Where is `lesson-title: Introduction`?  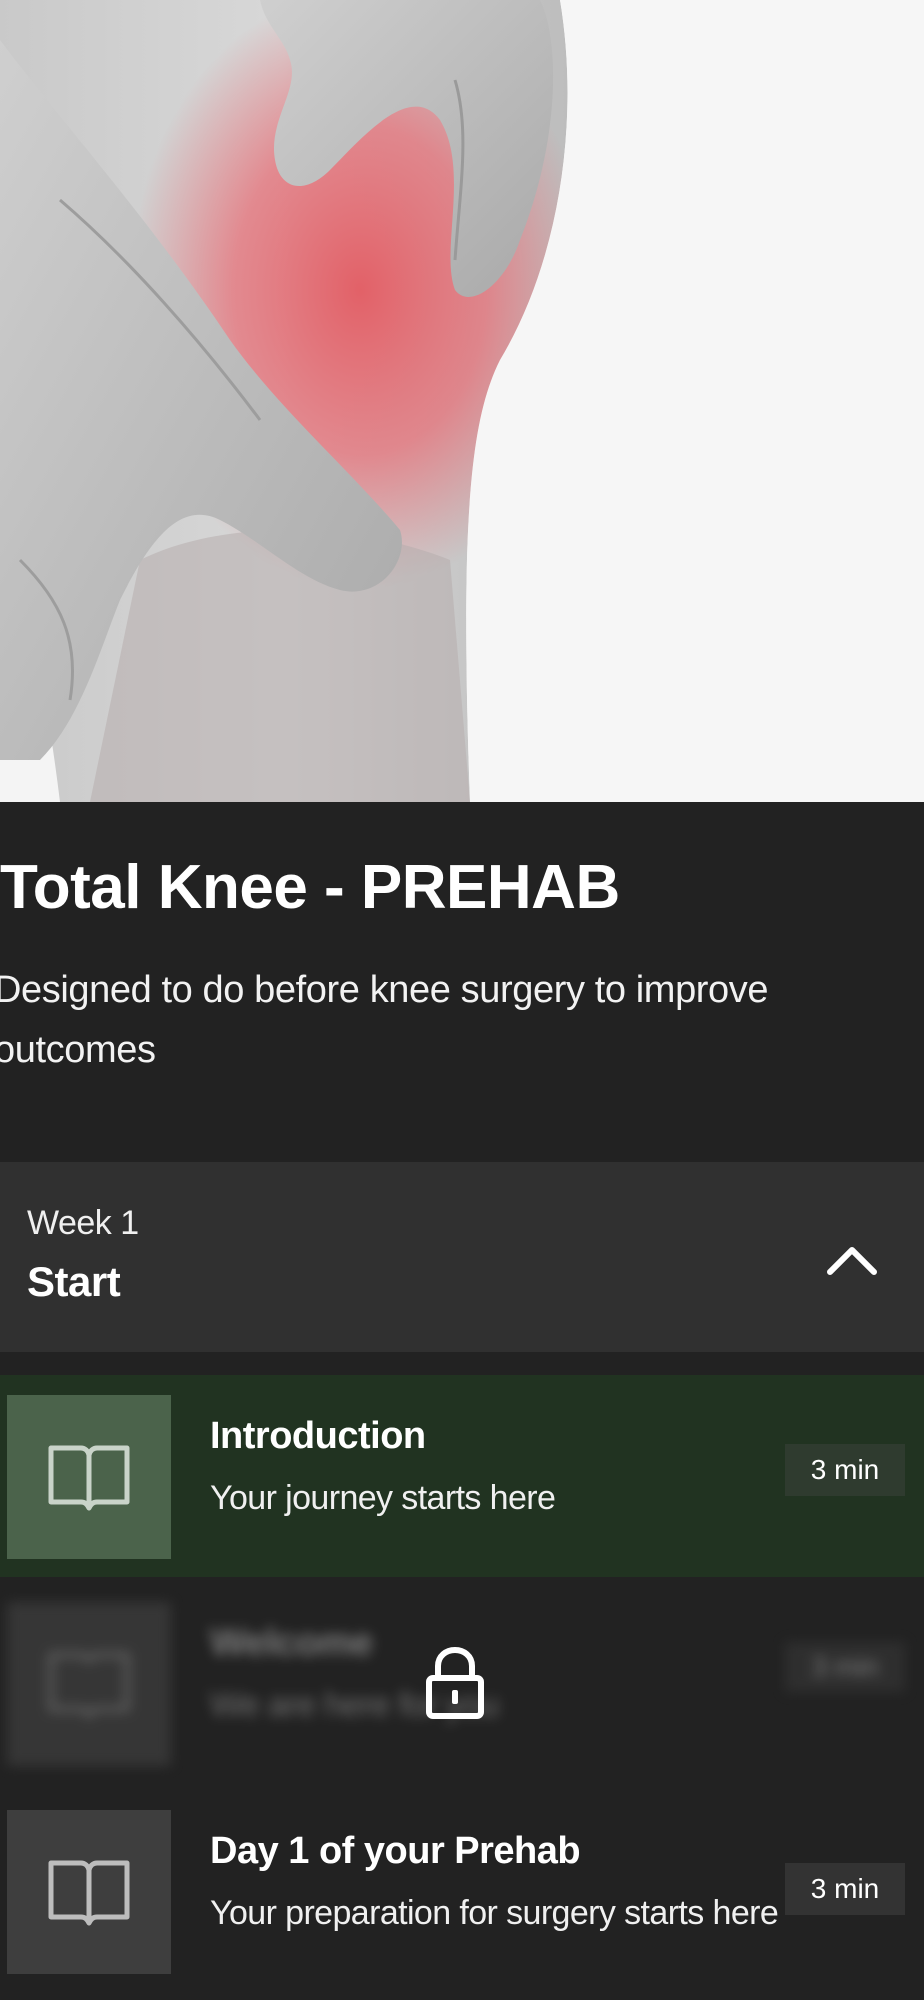 lesson-title: Introduction is located at coordinates (318, 1436).